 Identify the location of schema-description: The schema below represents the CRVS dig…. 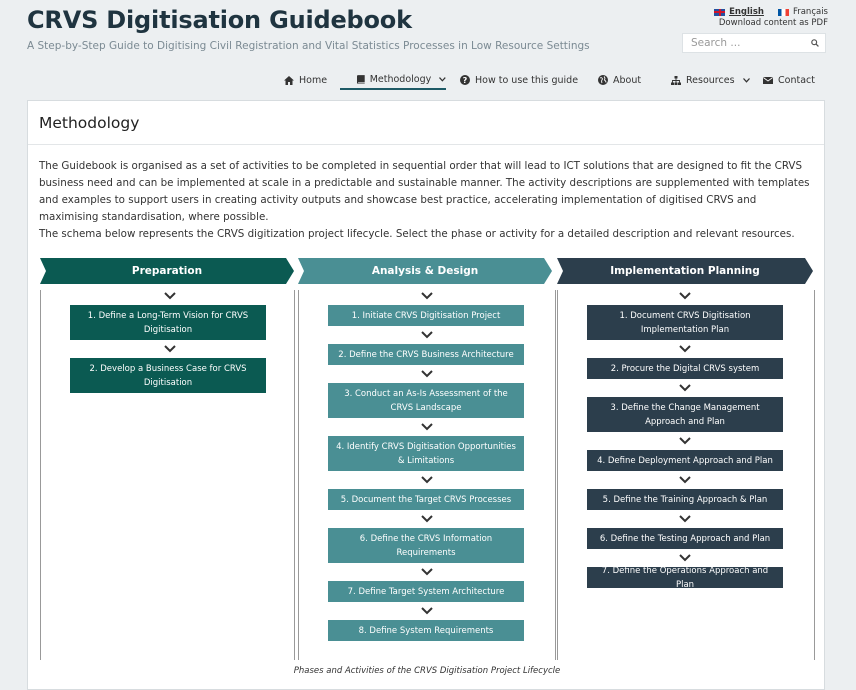
(417, 234).